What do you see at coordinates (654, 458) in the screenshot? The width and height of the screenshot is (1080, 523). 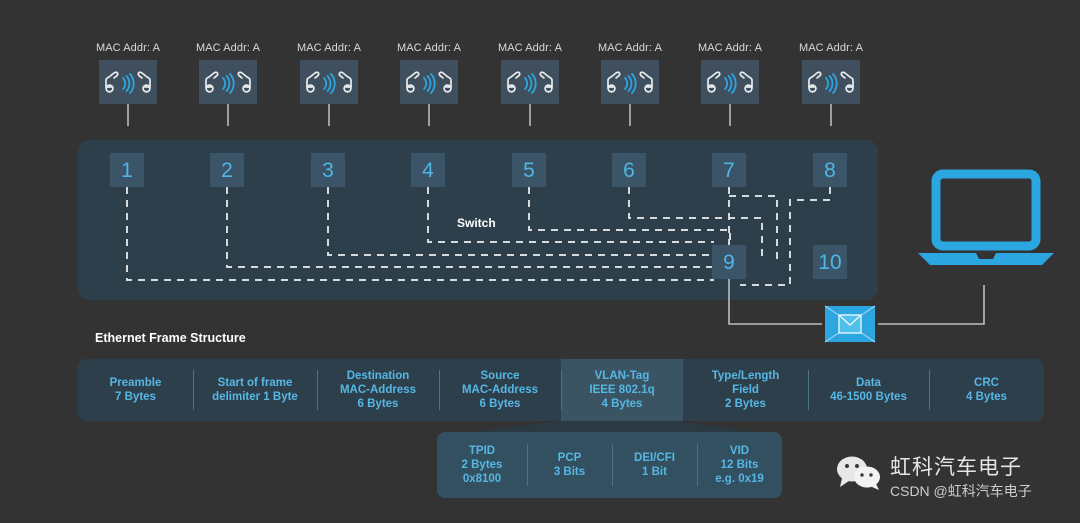 I see `vlan-cell-line: DEI/CFI` at bounding box center [654, 458].